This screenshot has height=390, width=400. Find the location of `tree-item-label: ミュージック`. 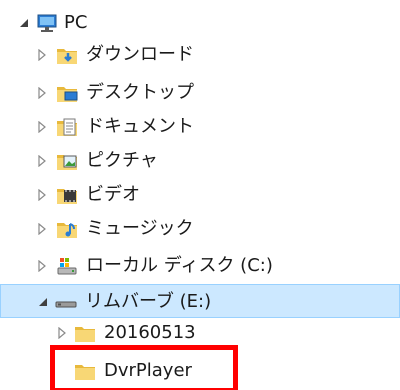

tree-item-label: ミュージック is located at coordinates (140, 228).